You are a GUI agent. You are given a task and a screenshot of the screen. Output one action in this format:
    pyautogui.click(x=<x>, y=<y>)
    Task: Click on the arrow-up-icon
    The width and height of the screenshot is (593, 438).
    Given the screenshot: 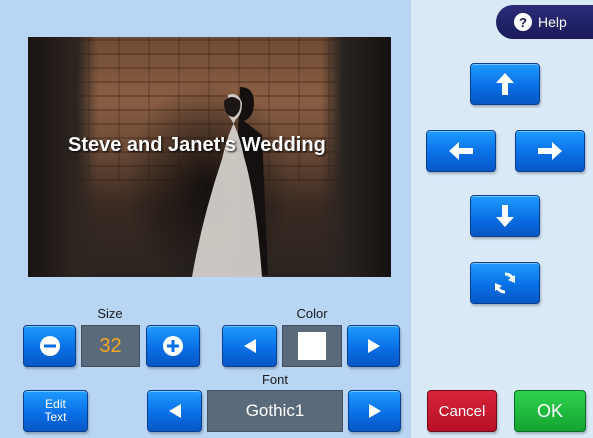 What is the action you would take?
    pyautogui.click(x=505, y=84)
    